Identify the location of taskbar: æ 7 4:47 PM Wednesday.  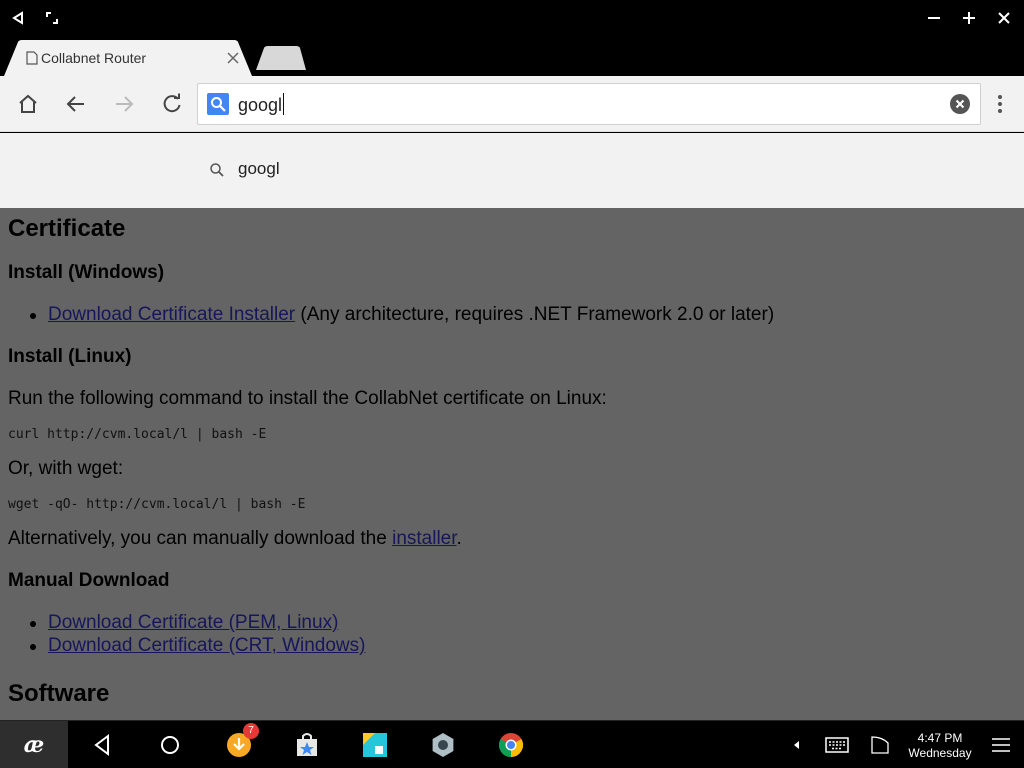
(512, 744).